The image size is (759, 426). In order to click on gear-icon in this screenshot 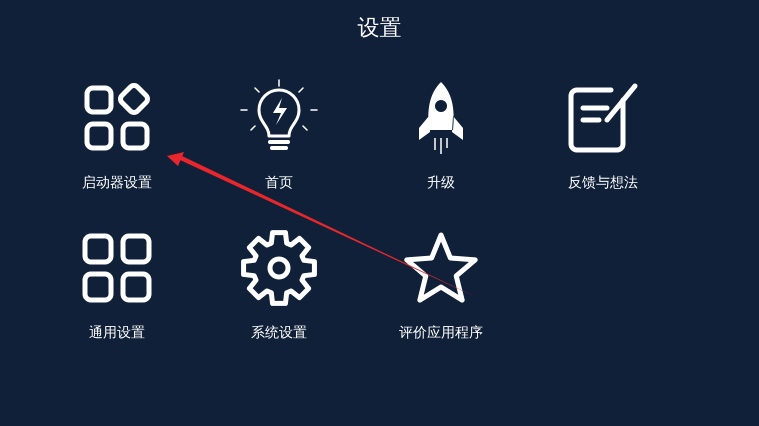, I will do `click(279, 268)`.